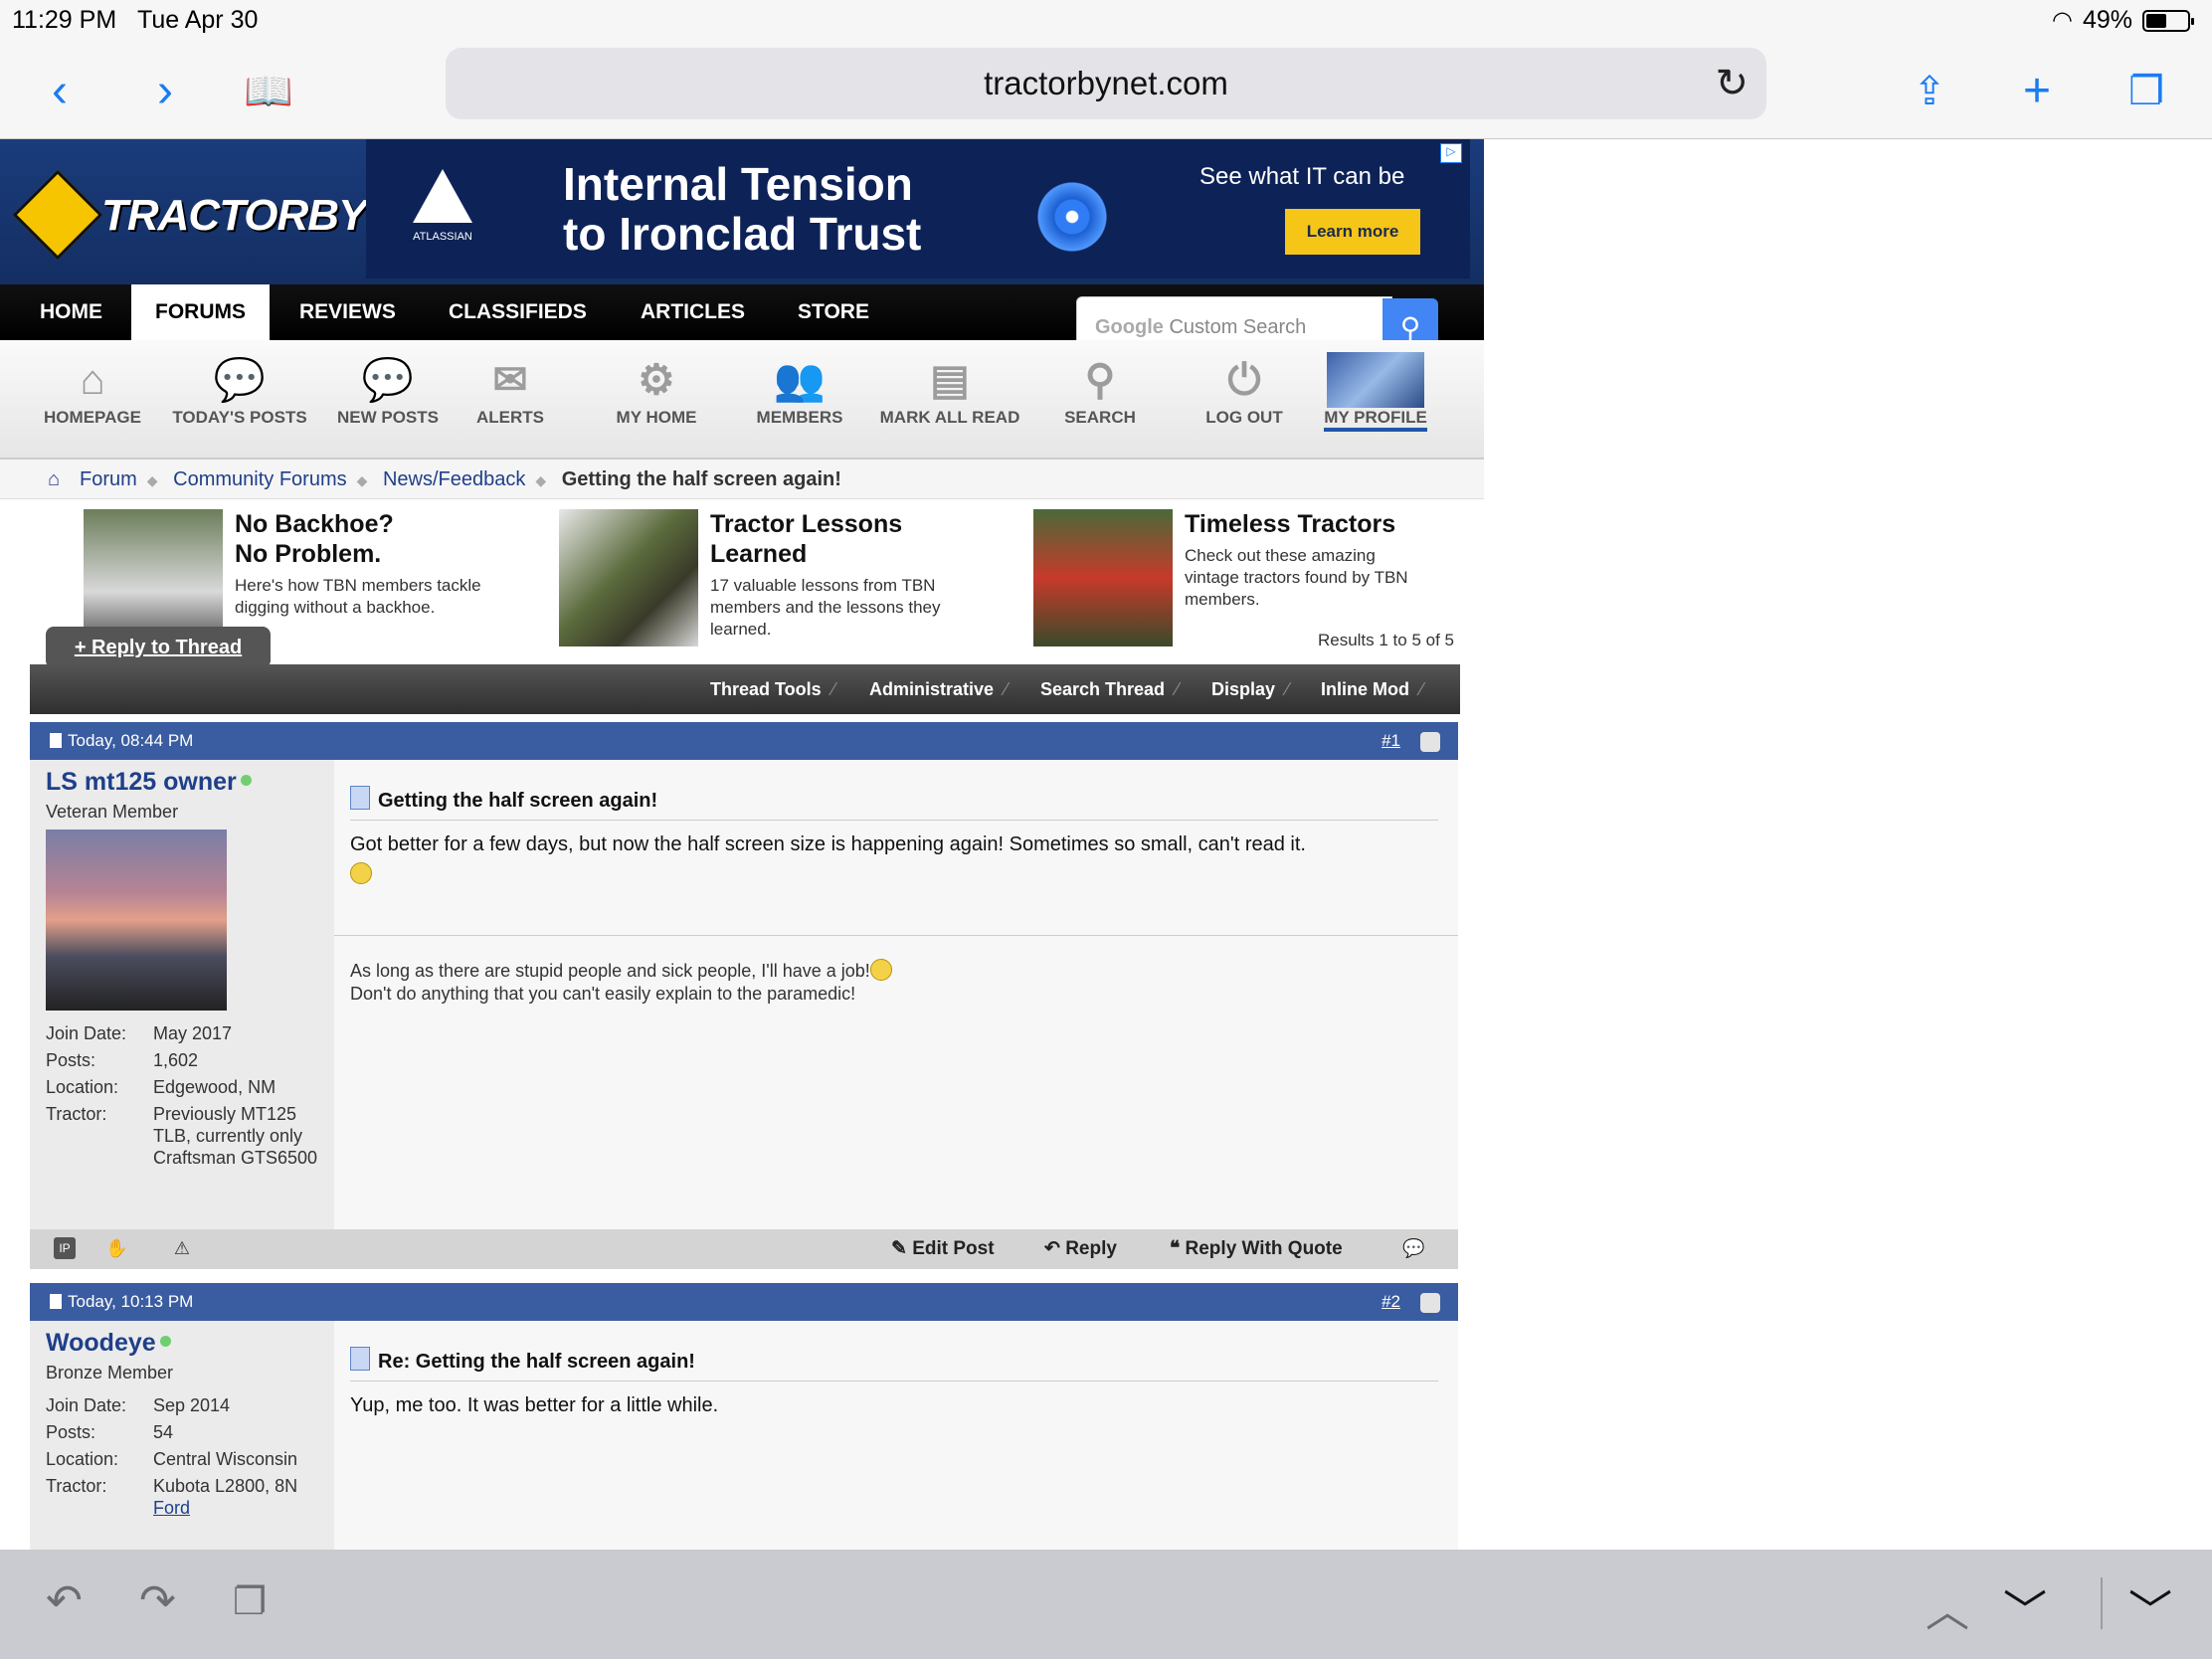  I want to click on nav-reviews: REVIEWS, so click(348, 312).